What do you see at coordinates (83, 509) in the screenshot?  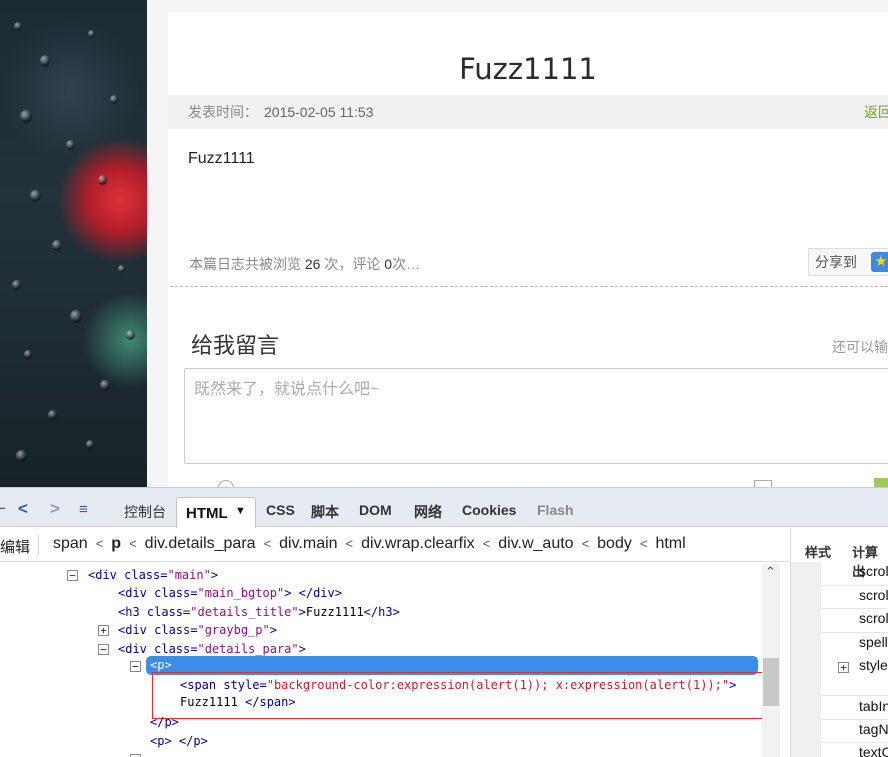 I see `outline-icon: ≡` at bounding box center [83, 509].